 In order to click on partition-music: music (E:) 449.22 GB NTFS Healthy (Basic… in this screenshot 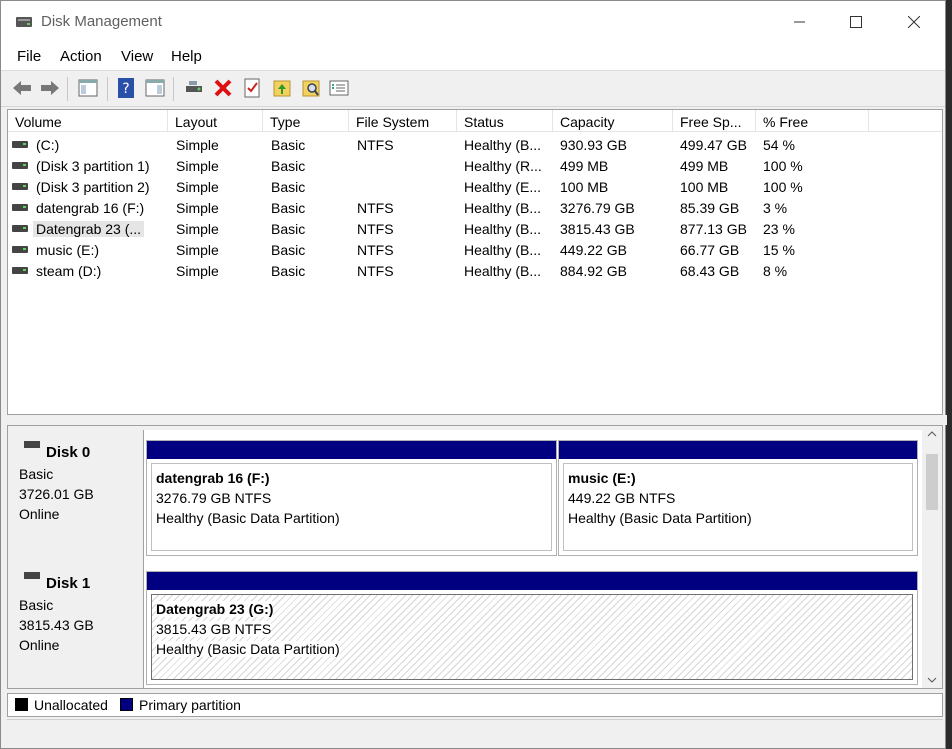, I will do `click(738, 498)`.